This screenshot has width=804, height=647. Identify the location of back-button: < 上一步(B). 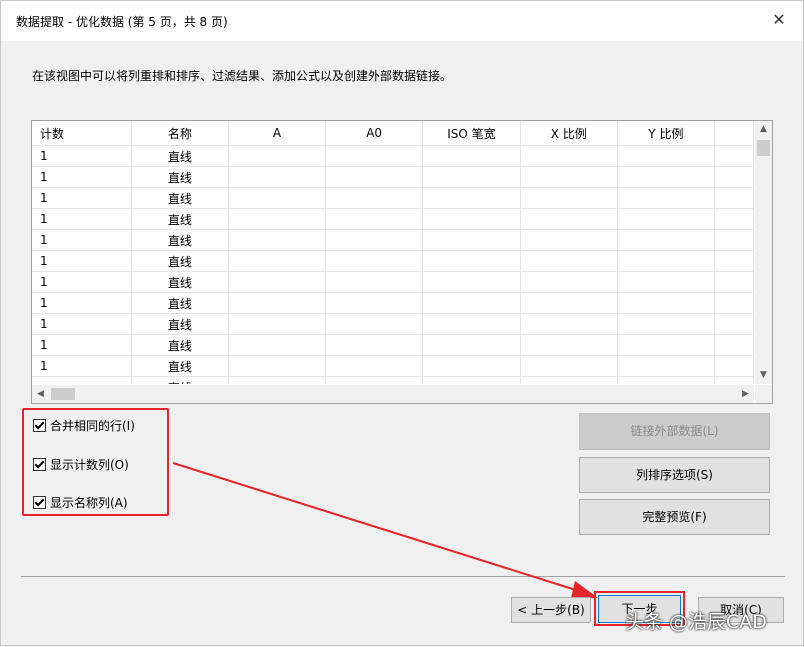
(551, 610).